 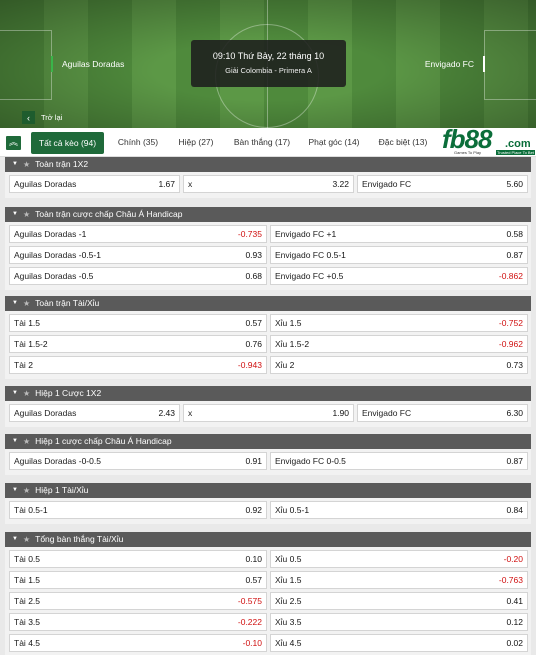 I want to click on odds-cell: Xỉu 1.5 -0.763, so click(x=399, y=580).